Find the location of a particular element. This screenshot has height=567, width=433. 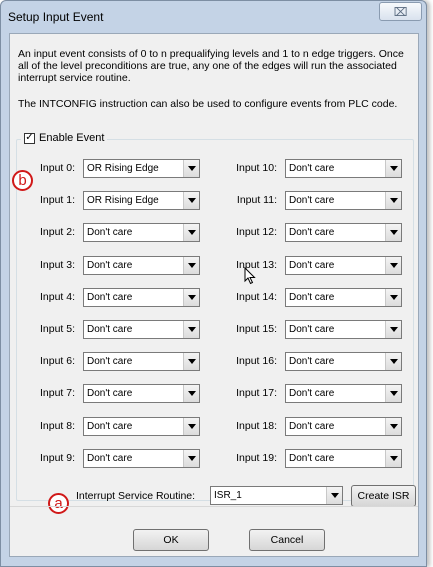

input-label: Input 14: is located at coordinates (256, 297).